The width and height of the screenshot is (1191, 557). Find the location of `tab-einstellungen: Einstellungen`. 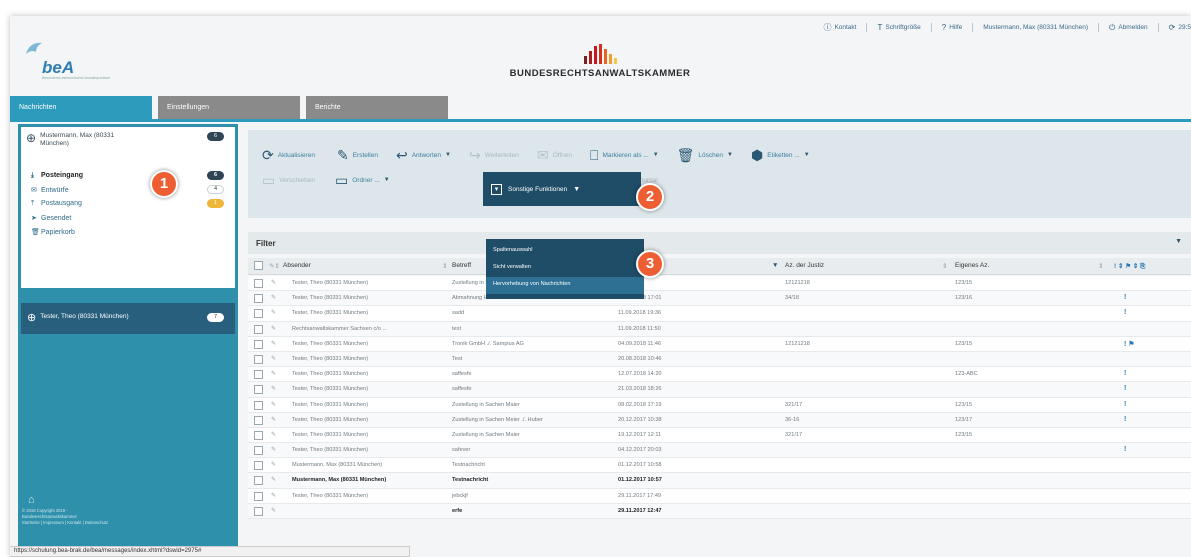

tab-einstellungen: Einstellungen is located at coordinates (229, 107).